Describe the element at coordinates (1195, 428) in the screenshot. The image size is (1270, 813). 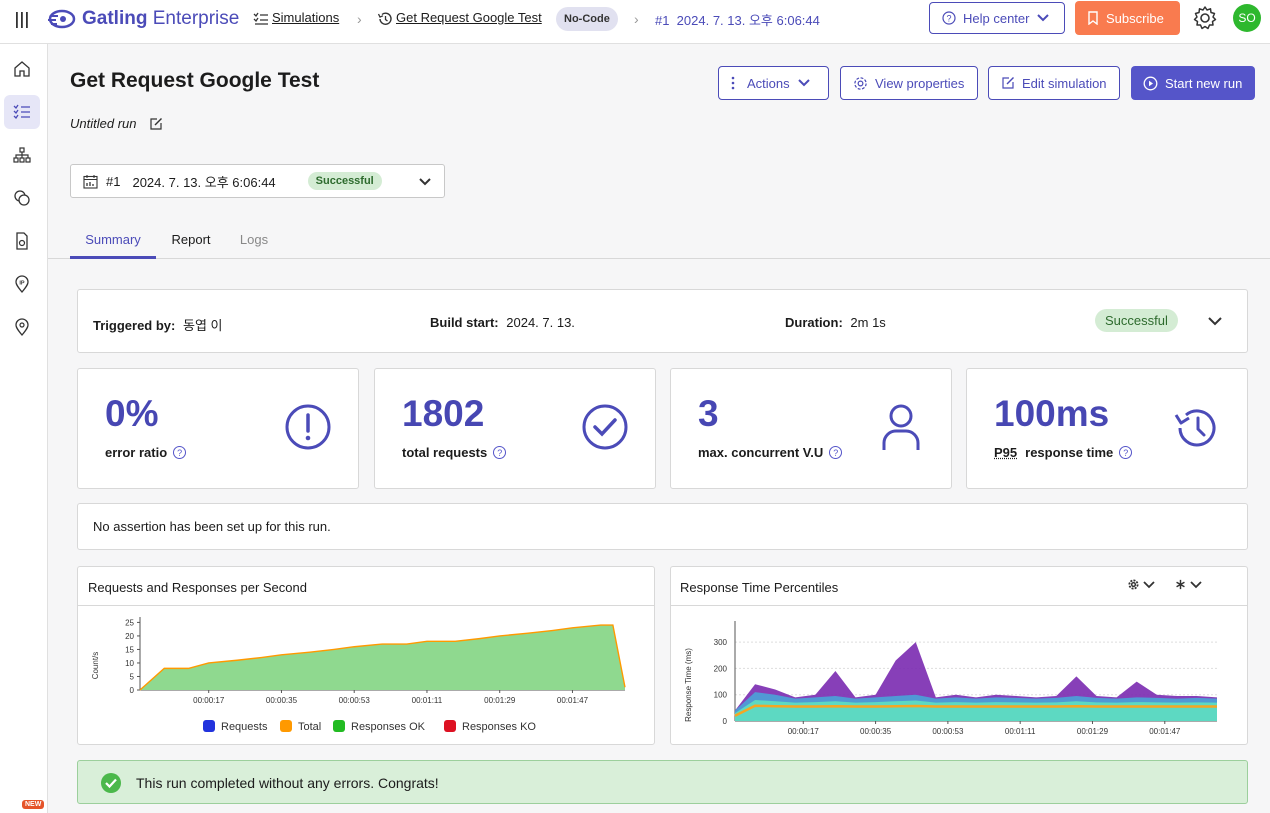
I see `history-icon` at that location.